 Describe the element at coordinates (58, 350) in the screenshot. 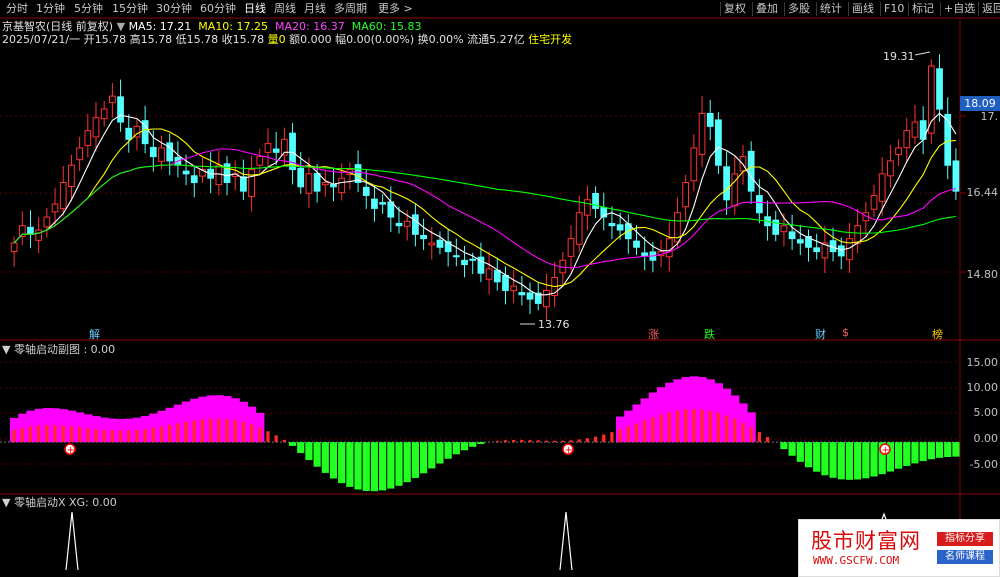

I see `sub1-title: ▼ 零轴启动副图 : 0.00` at that location.